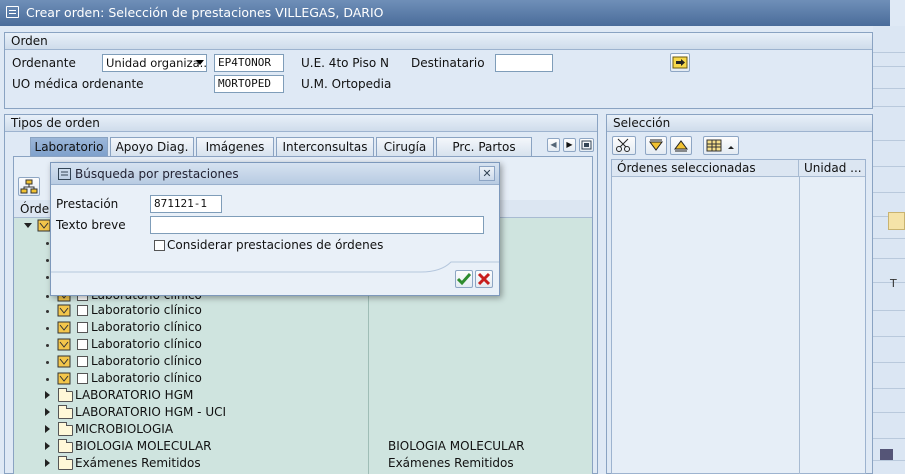 This screenshot has width=905, height=474. Describe the element at coordinates (249, 84) in the screenshot. I see `uo-code-field: MORTOPED` at that location.